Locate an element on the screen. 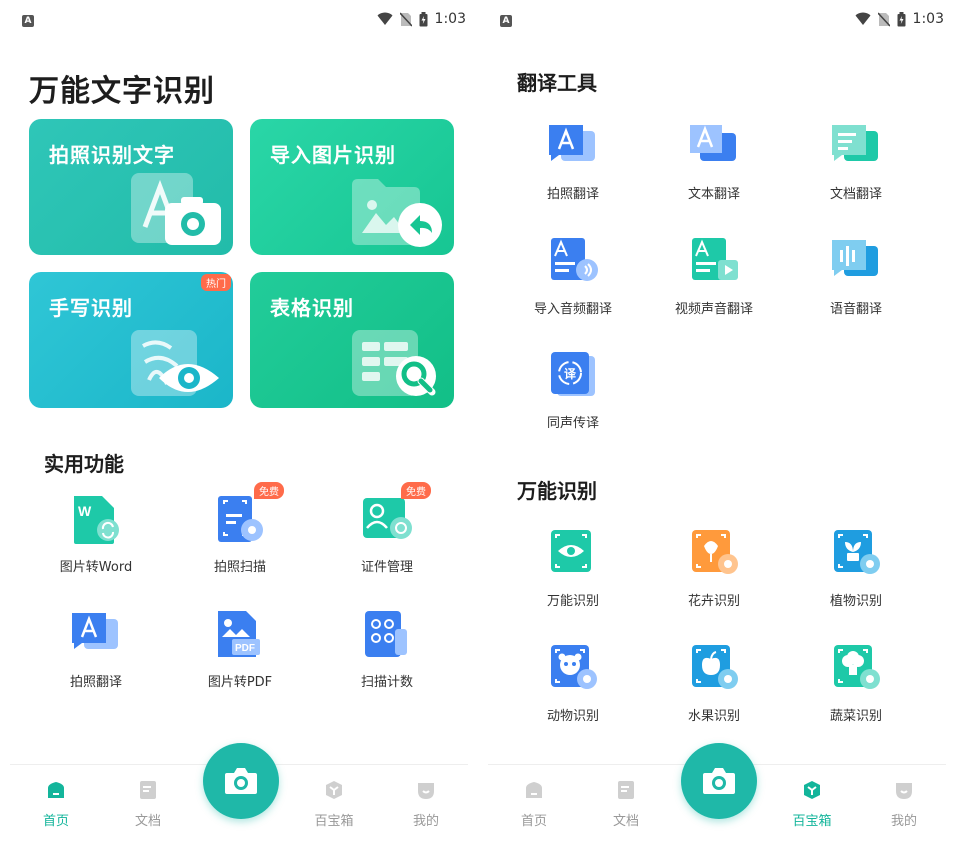 Image resolution: width=956 pixels, height=843 pixels. animal-icon is located at coordinates (574, 667).